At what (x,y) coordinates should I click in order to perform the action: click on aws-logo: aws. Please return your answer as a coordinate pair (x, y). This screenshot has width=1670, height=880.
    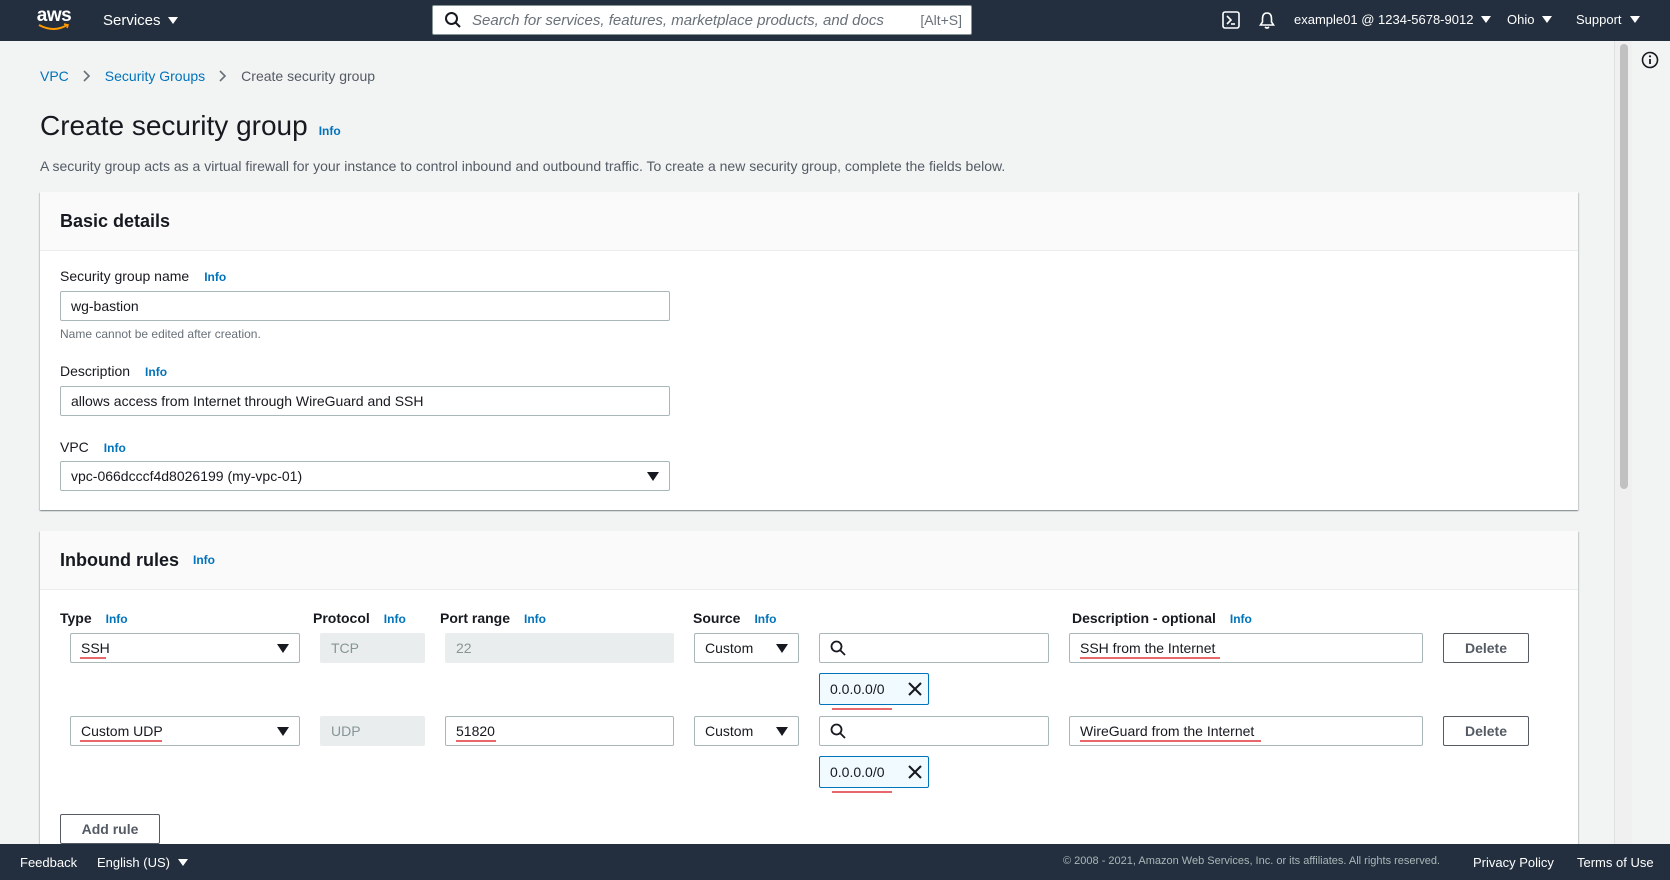
    Looking at the image, I should click on (54, 20).